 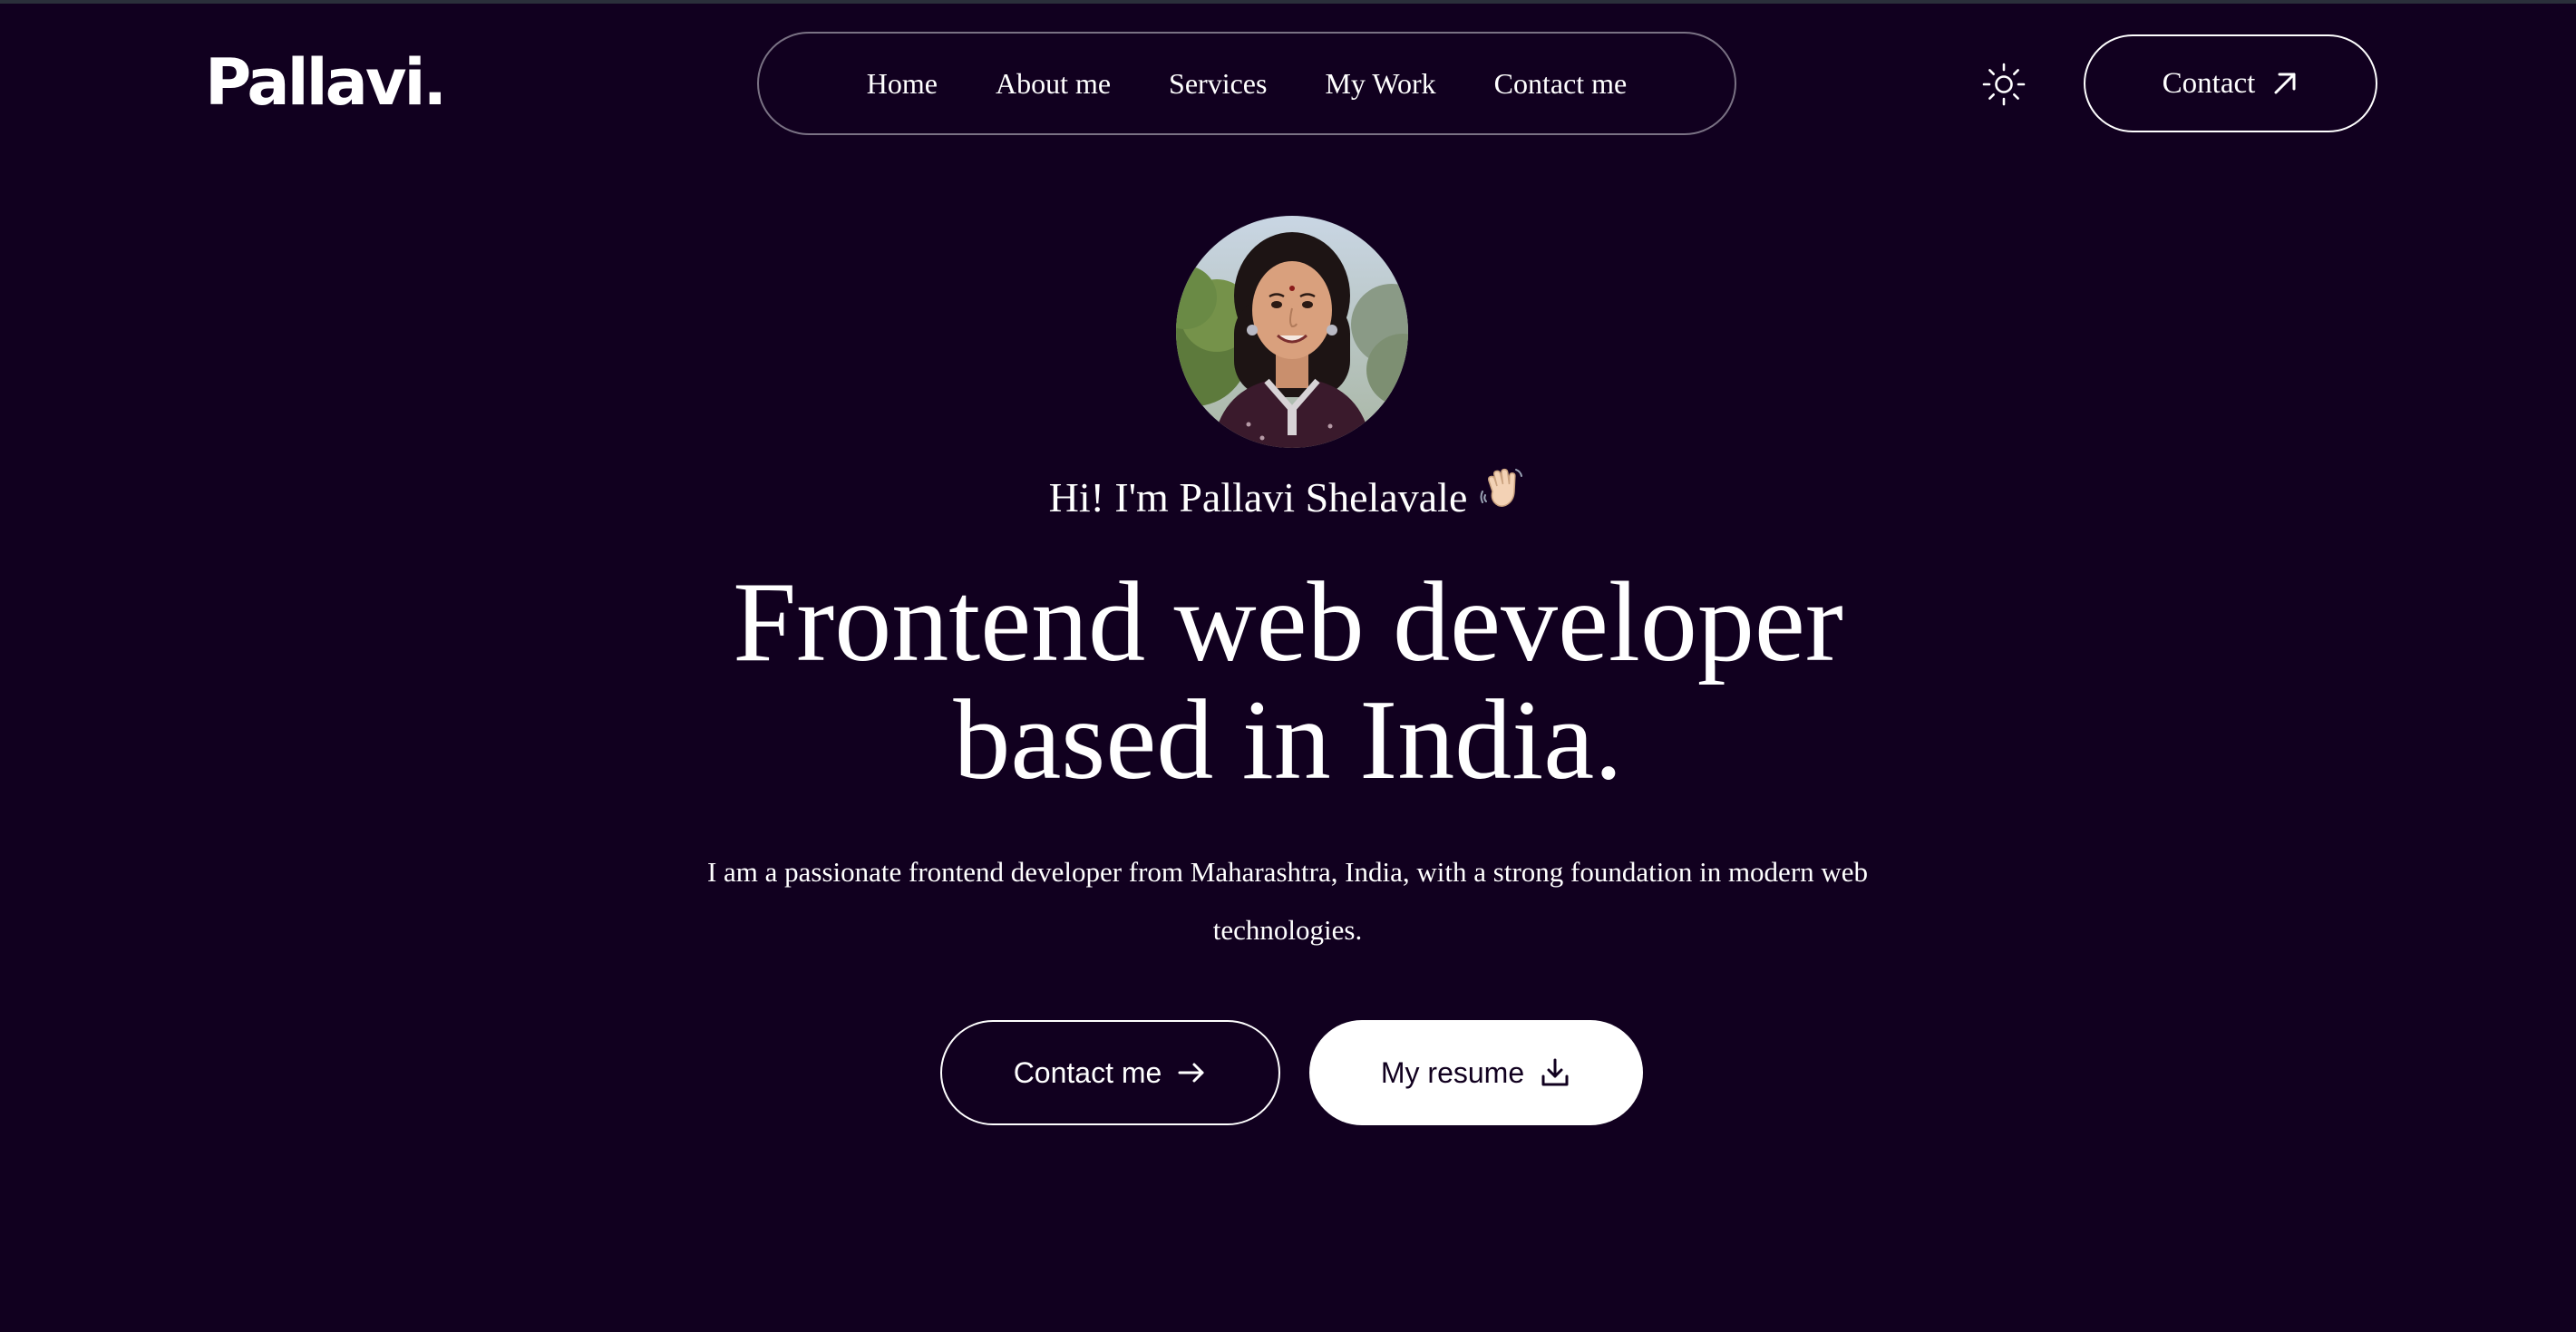 What do you see at coordinates (1258, 497) in the screenshot?
I see `greeting-text: Hi! I'm Pallavi Shelavale` at bounding box center [1258, 497].